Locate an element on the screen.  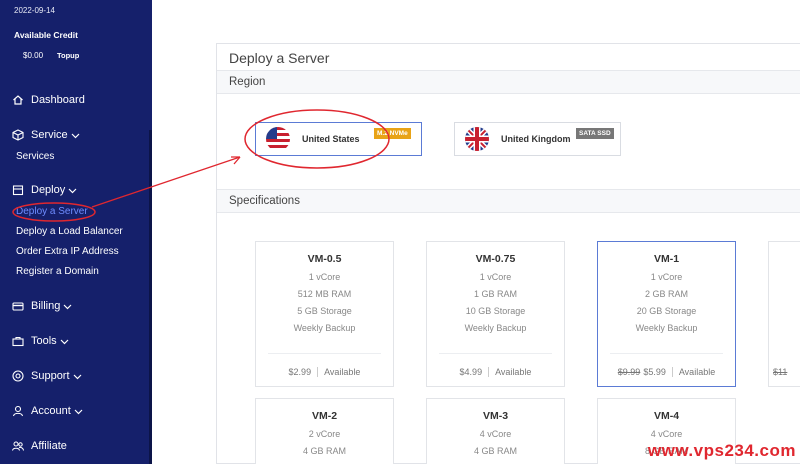
plan-cpu: 4 vCore is located at coordinates (666, 434).